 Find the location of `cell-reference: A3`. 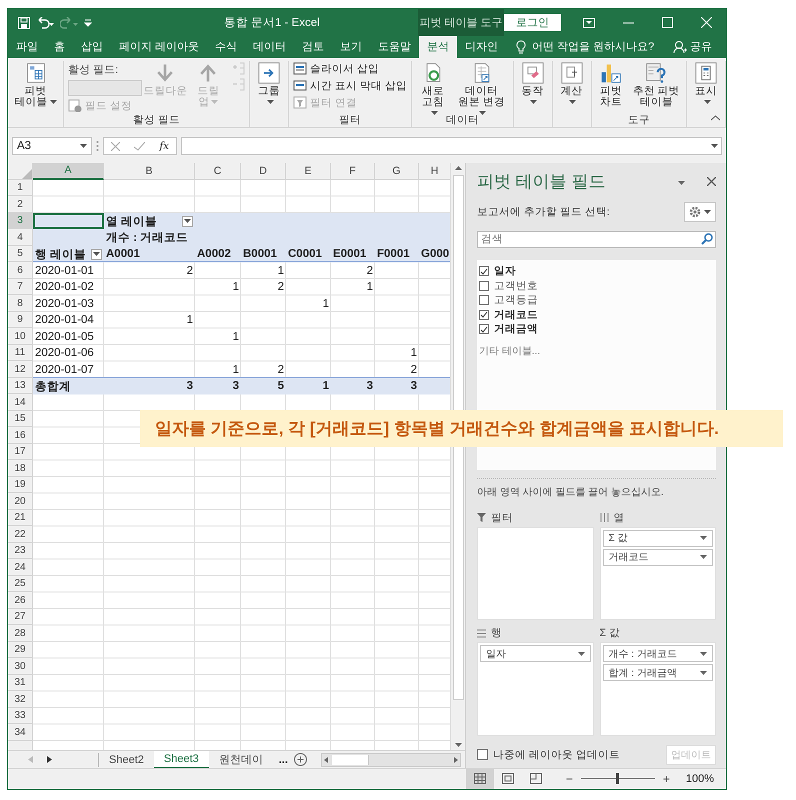

cell-reference: A3 is located at coordinates (24, 146).